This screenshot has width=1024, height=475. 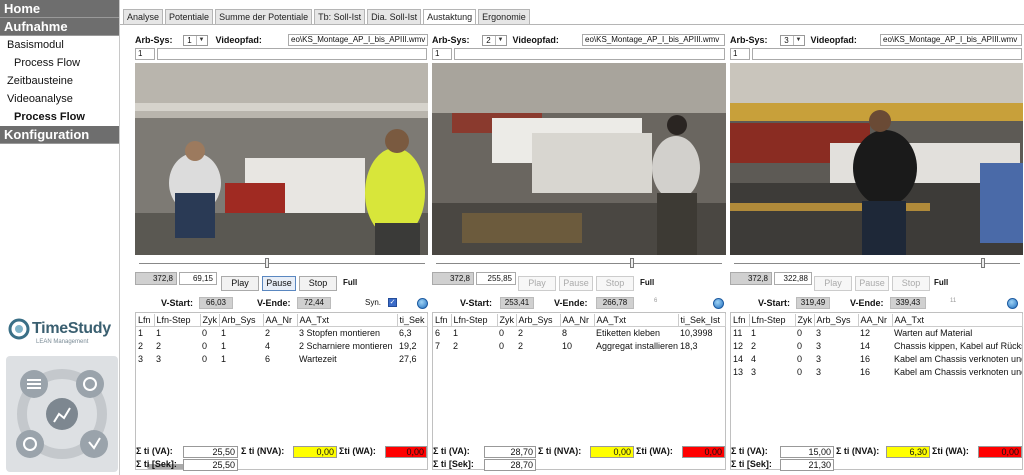 I want to click on nav-aufnahme: Aufnahme, so click(x=59, y=27).